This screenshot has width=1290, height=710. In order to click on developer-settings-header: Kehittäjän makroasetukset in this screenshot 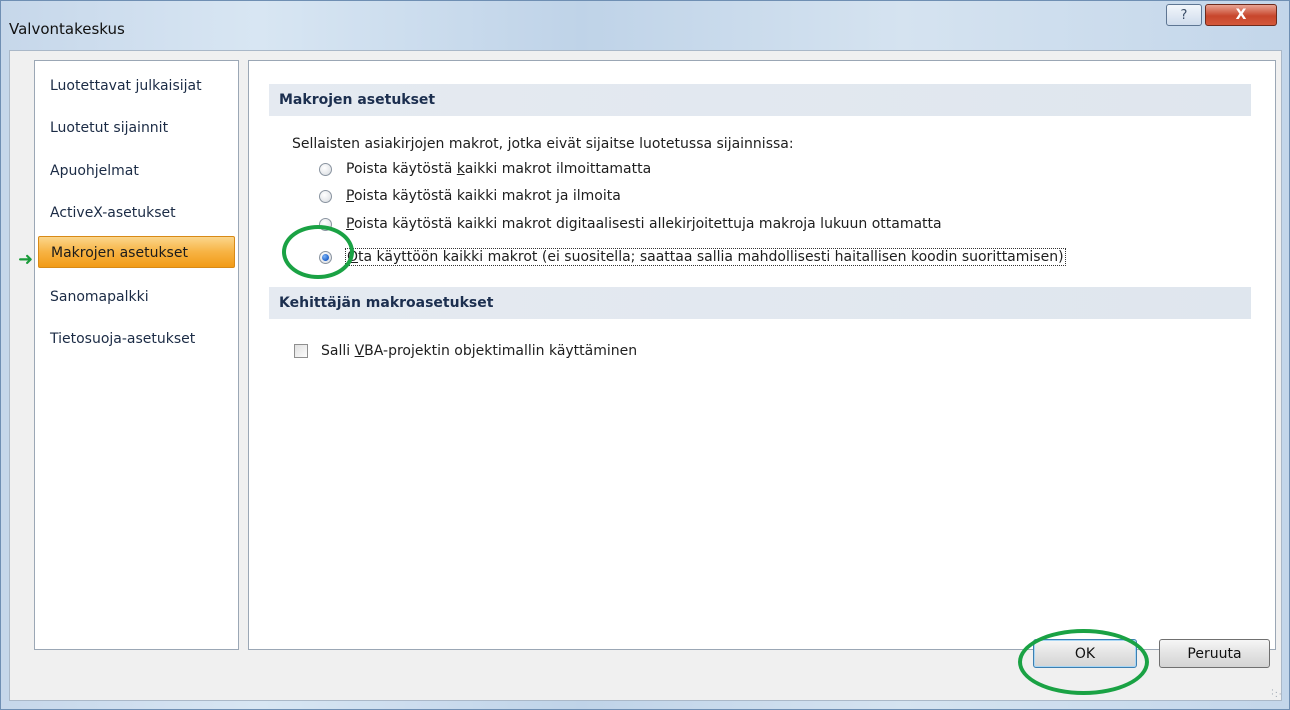, I will do `click(760, 303)`.